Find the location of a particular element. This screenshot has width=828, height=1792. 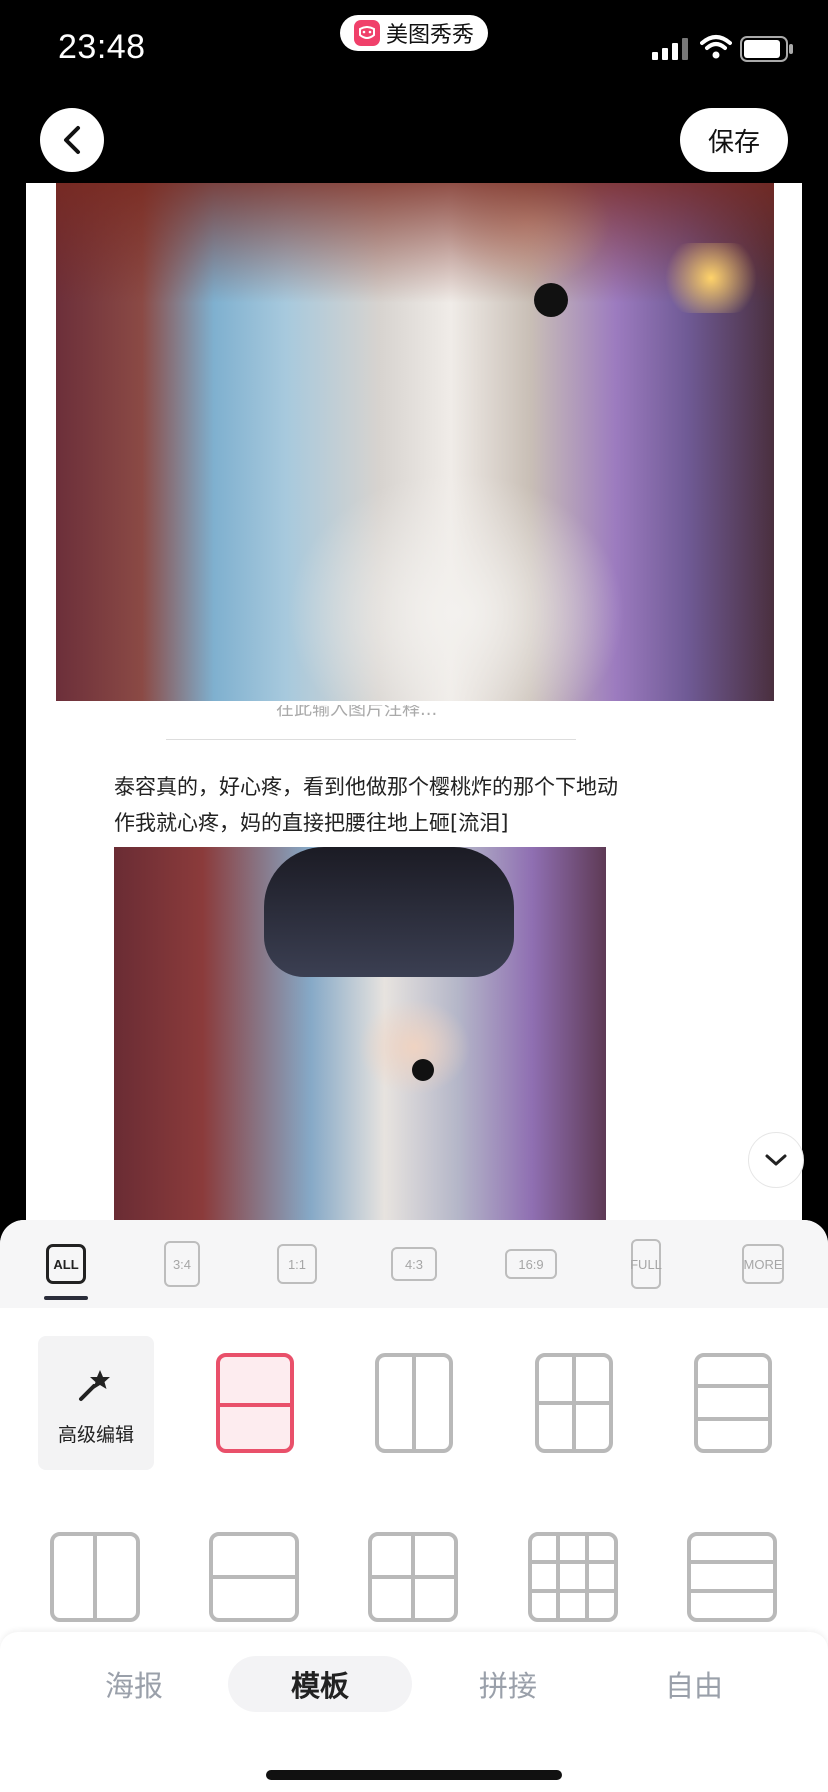

aspect-ratio-bar: ALL 3:4 1:1 4:3 16:9 FULL MORE is located at coordinates (414, 1264).